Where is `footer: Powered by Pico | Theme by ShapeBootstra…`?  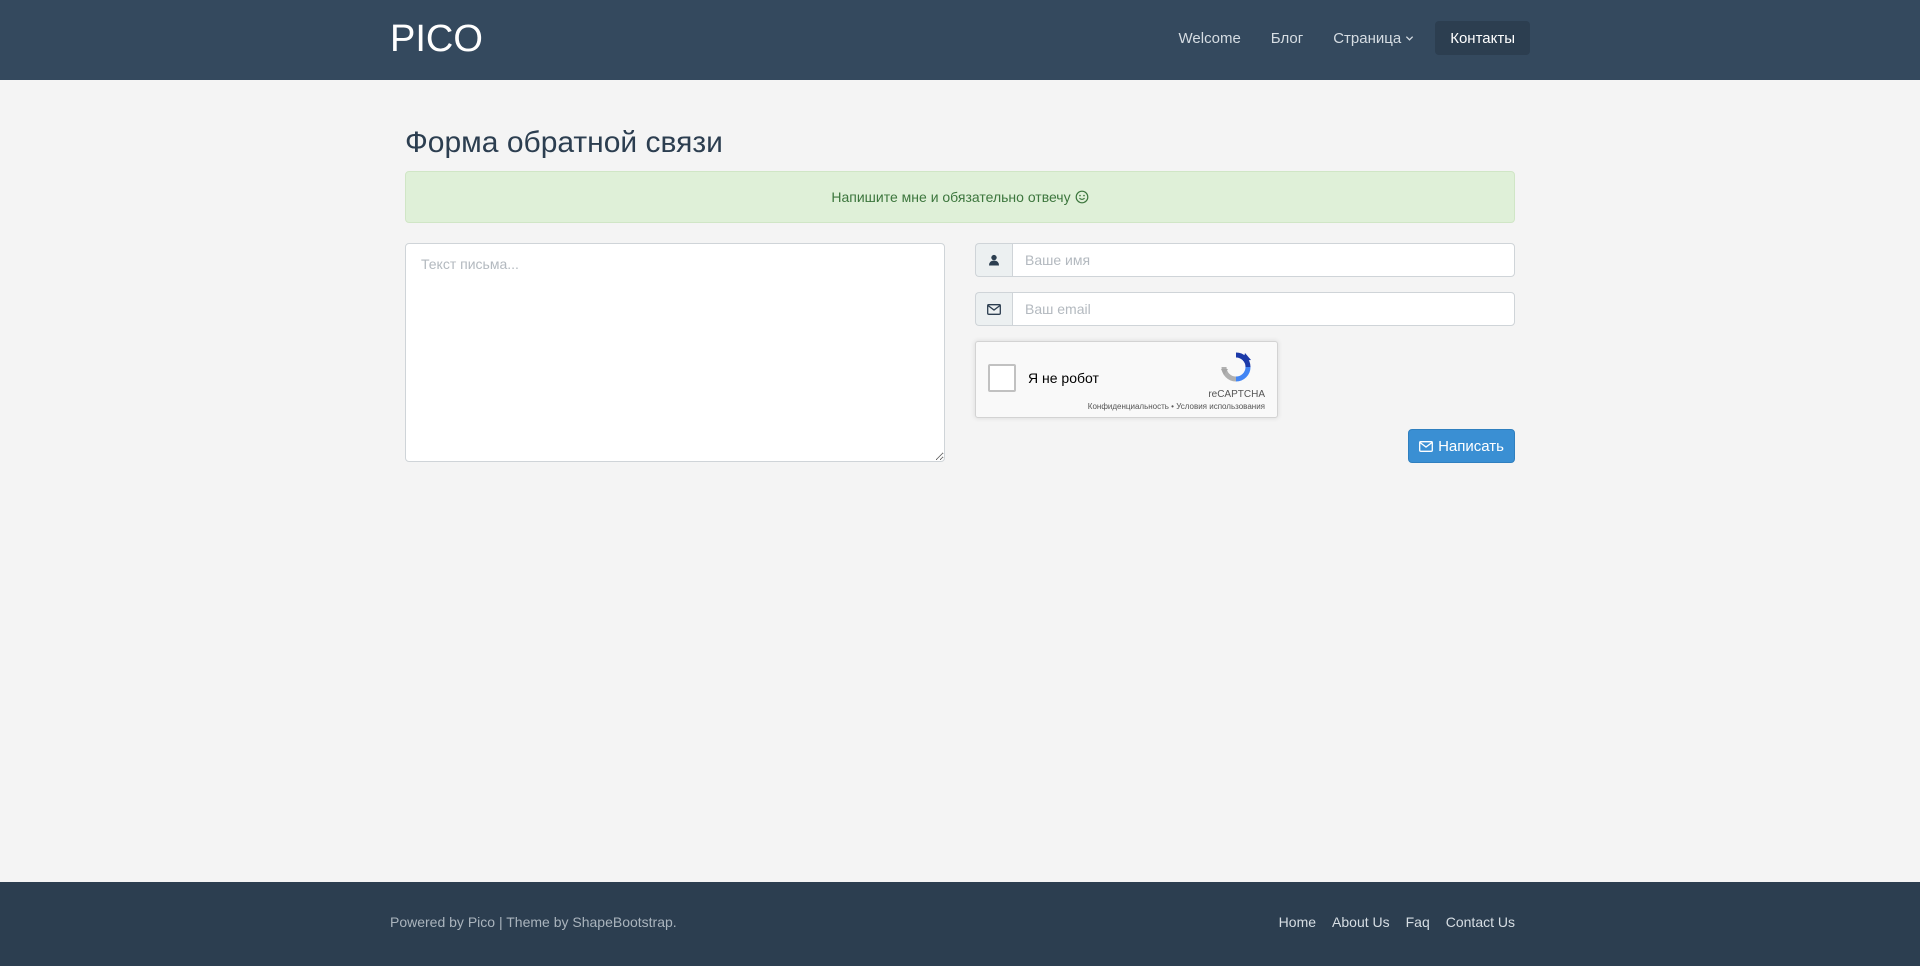 footer: Powered by Pico | Theme by ShapeBootstra… is located at coordinates (960, 924).